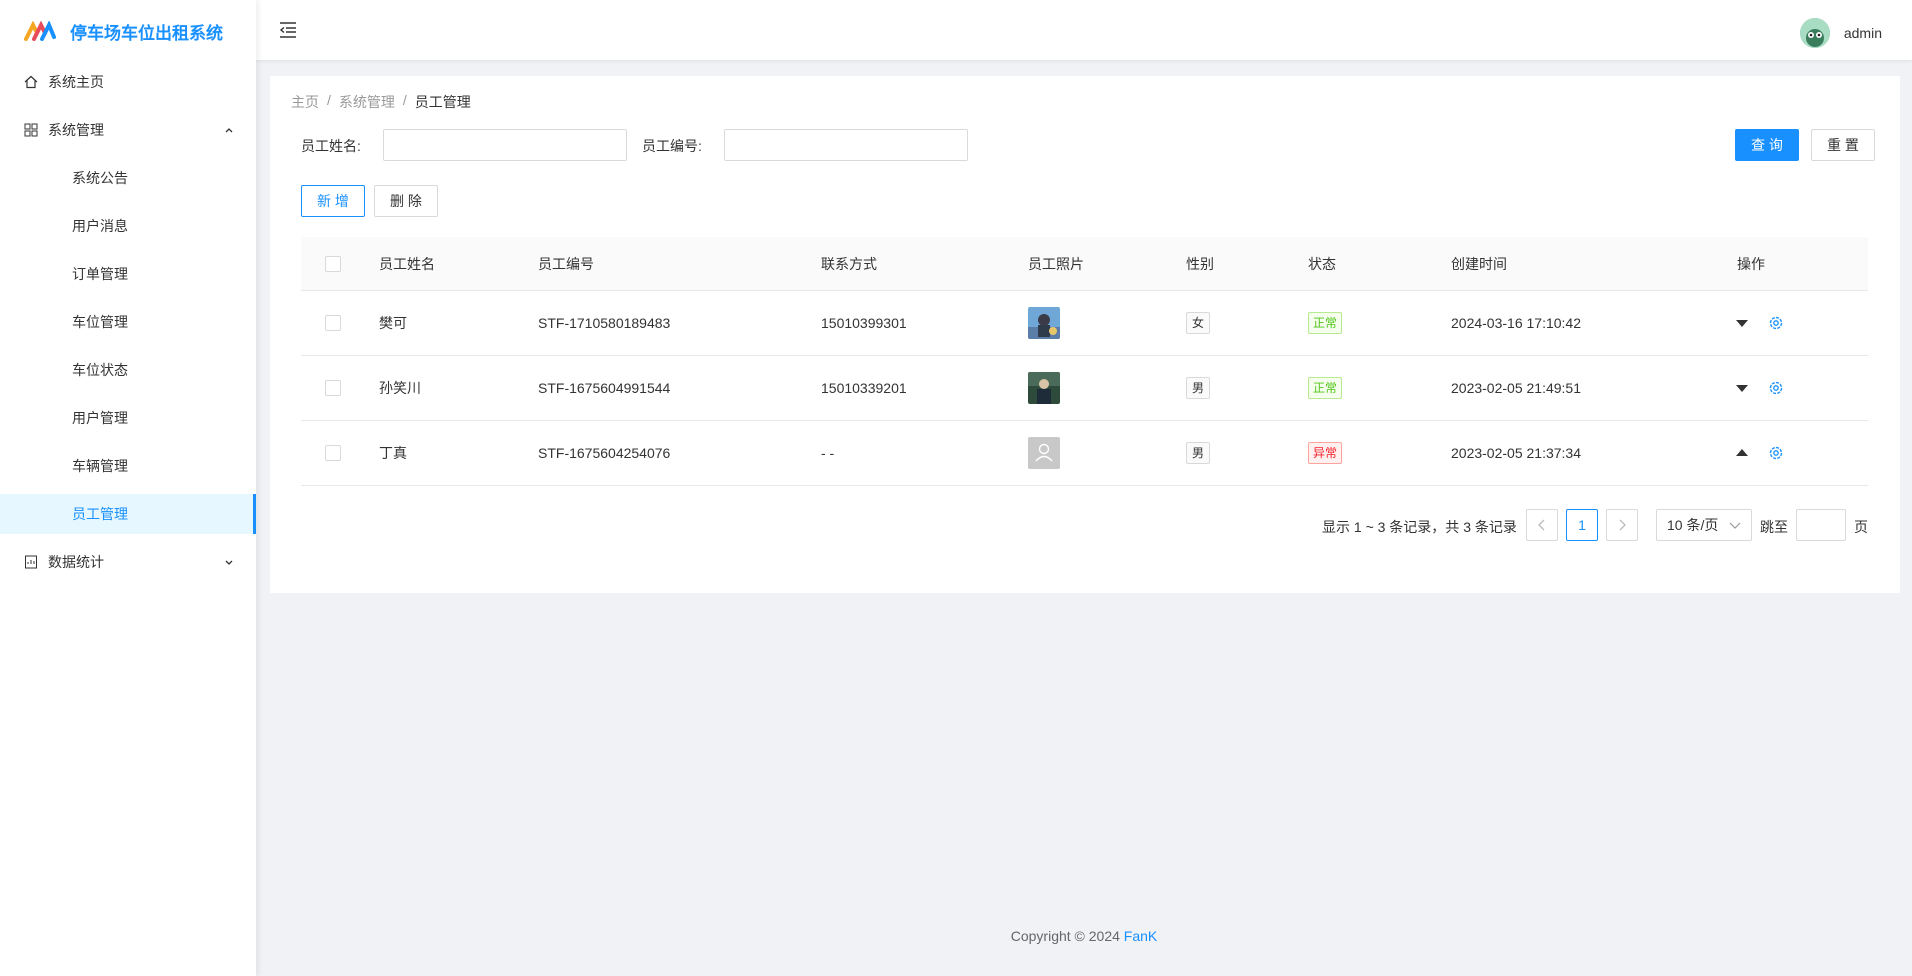 The width and height of the screenshot is (1912, 976). I want to click on copyright-text: Copyright © 2024, so click(1067, 936).